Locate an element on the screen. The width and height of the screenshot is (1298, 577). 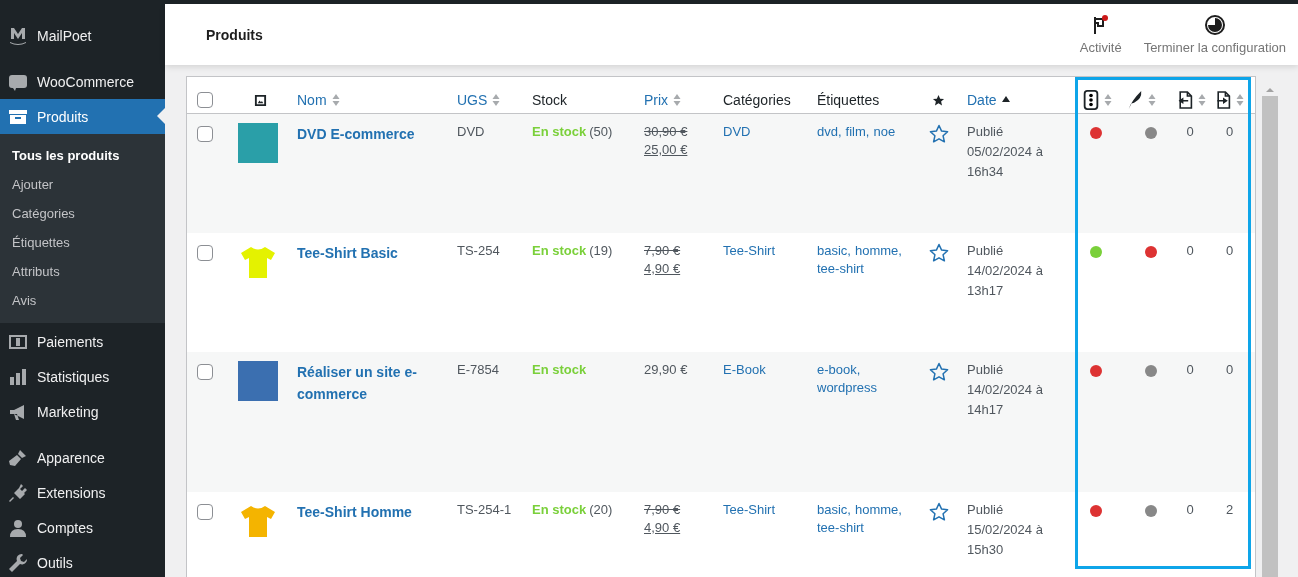
category-link: E-Book is located at coordinates (764, 369).